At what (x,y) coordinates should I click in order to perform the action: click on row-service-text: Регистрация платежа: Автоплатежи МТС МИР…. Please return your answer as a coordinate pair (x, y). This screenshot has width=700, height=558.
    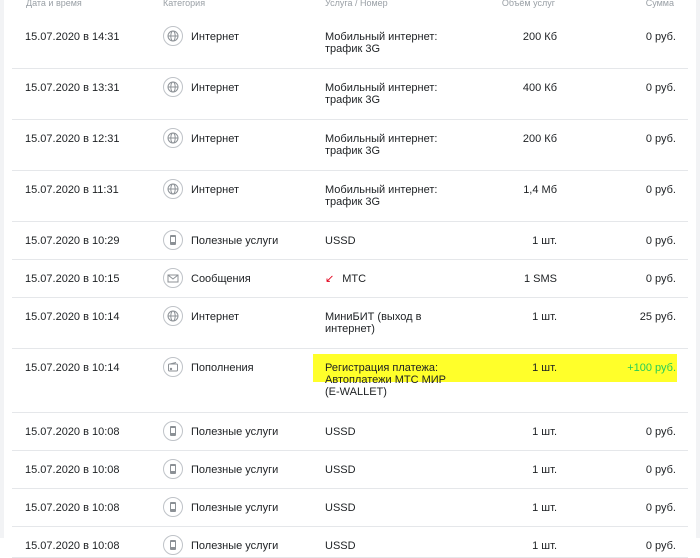
    Looking at the image, I should click on (385, 380).